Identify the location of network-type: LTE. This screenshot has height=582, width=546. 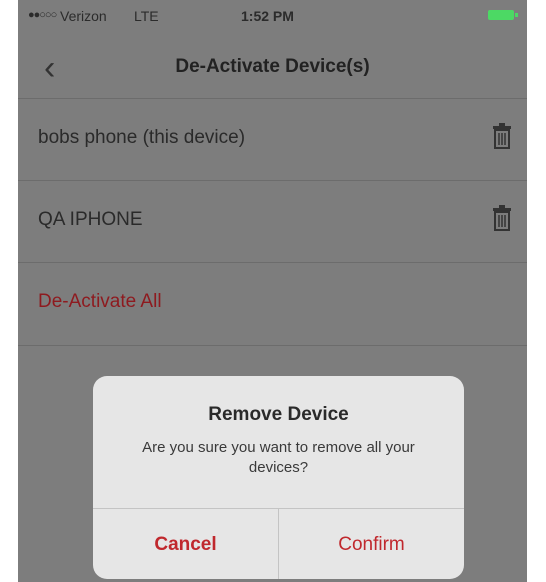
(146, 16).